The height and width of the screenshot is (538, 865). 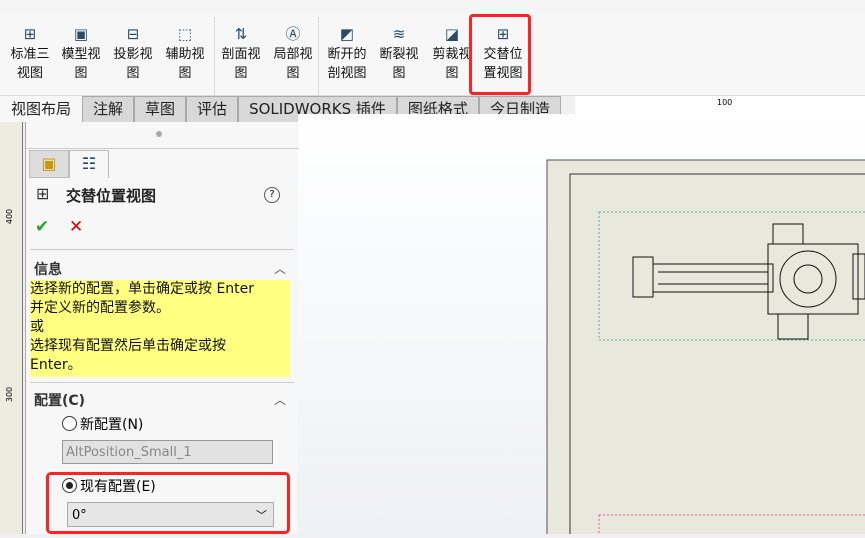 What do you see at coordinates (347, 34) in the screenshot?
I see `broken-out-section-icon: ◩` at bounding box center [347, 34].